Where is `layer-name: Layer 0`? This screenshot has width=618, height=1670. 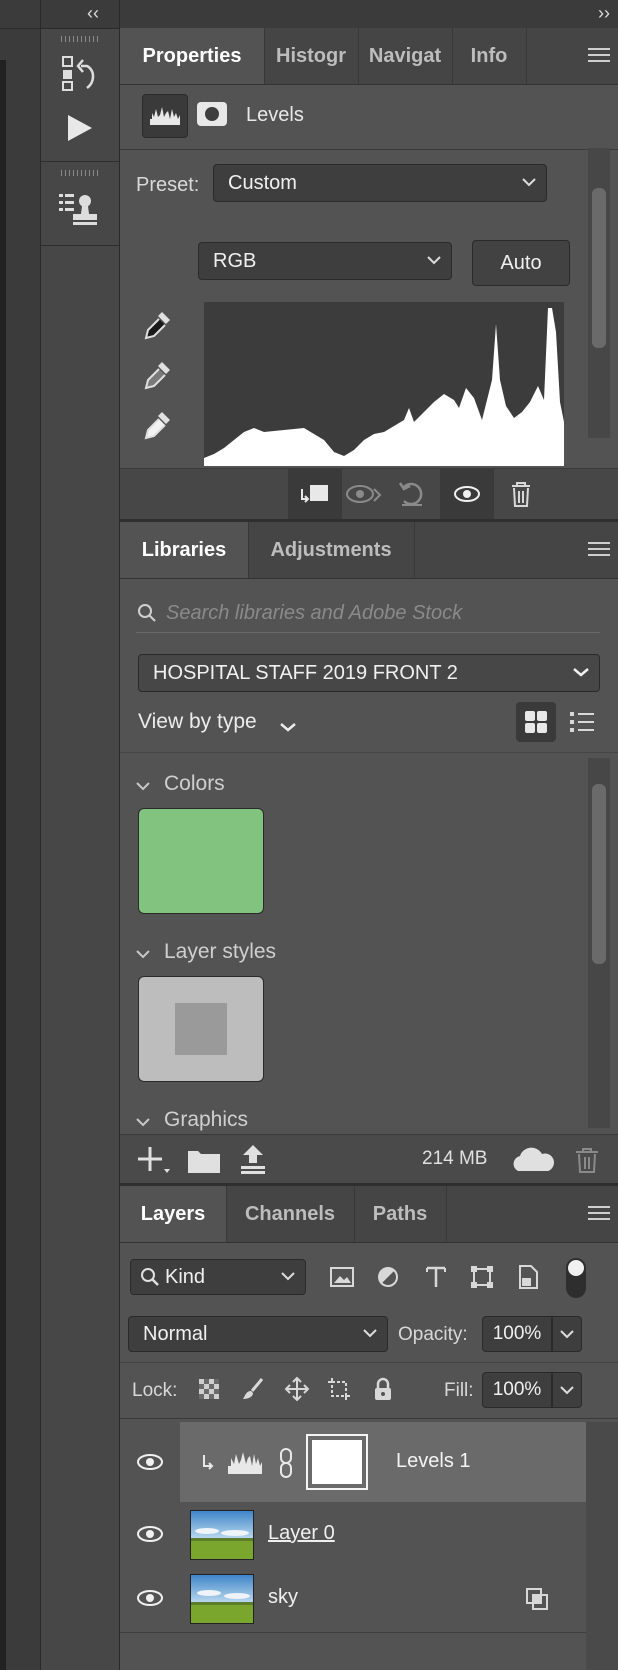
layer-name: Layer 0 is located at coordinates (301, 1533).